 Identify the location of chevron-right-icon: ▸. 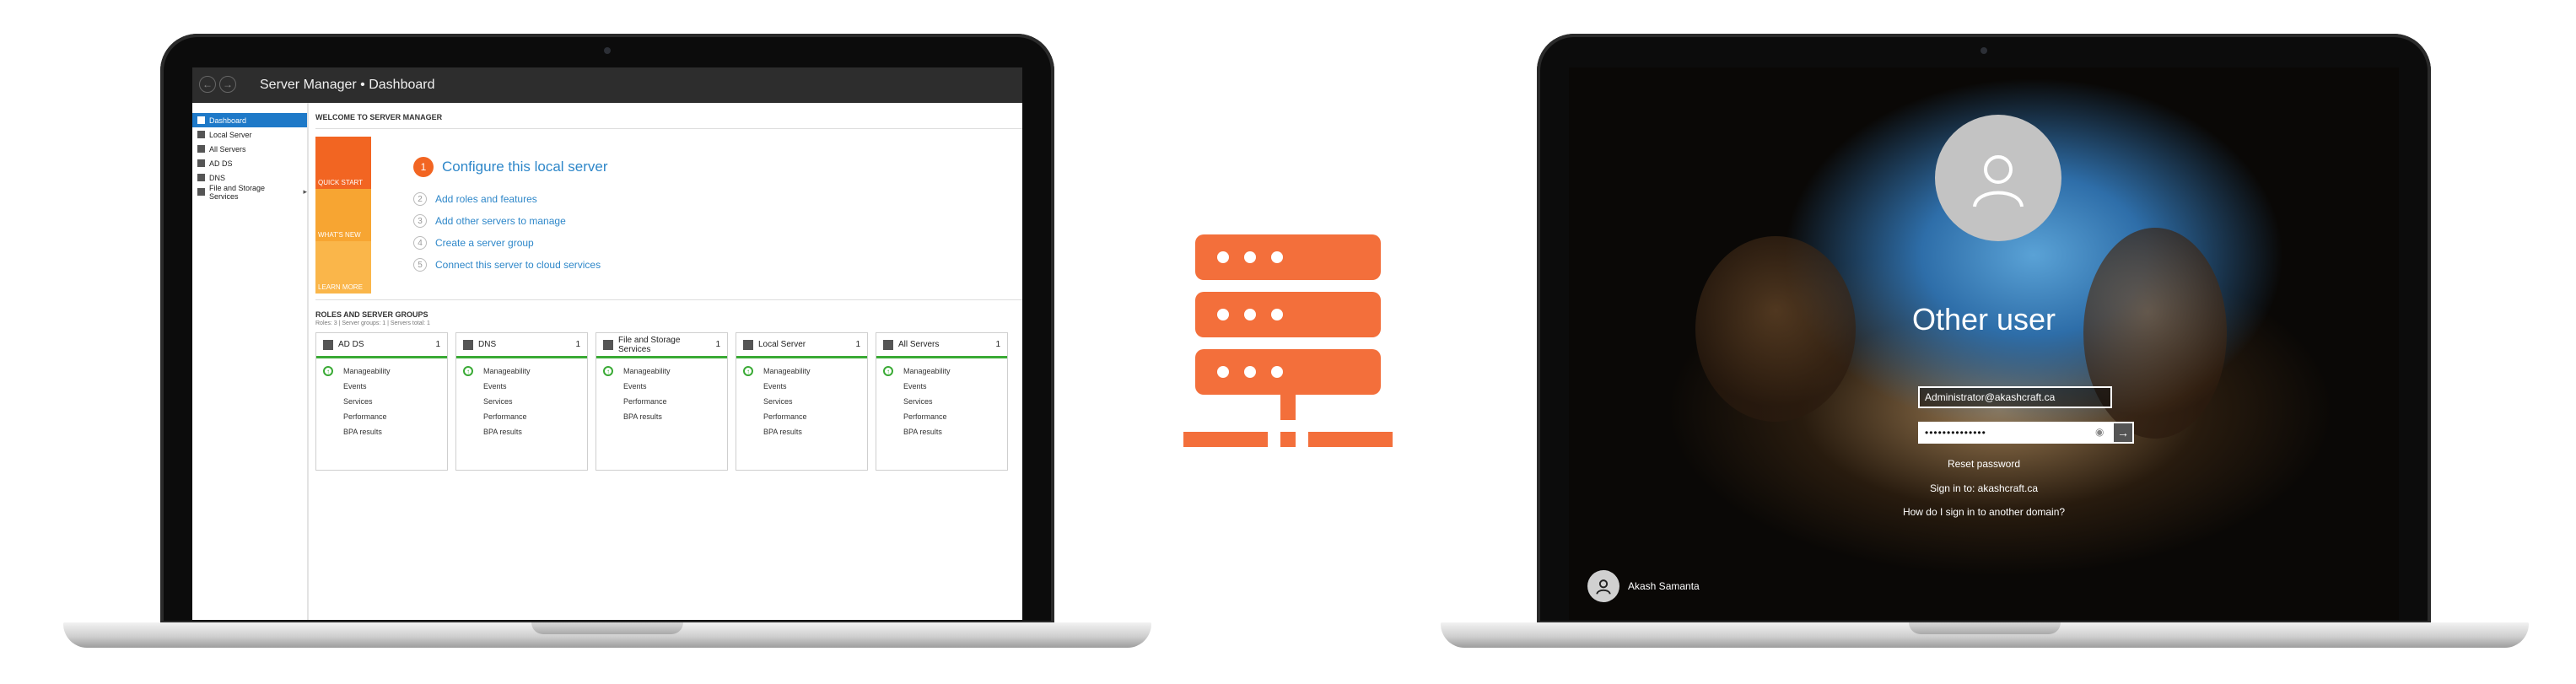
(305, 192).